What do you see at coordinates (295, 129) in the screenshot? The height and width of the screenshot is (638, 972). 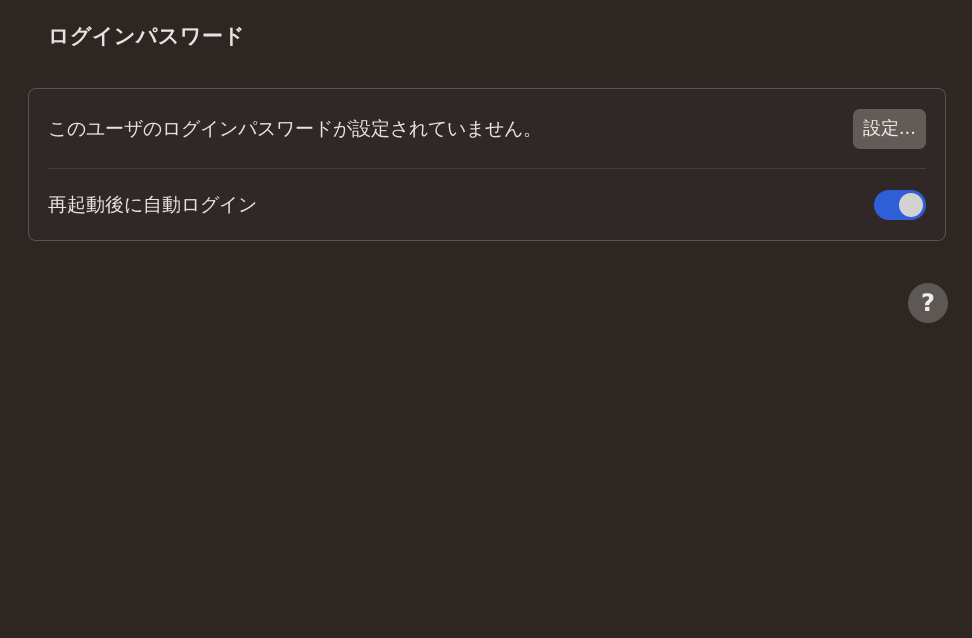 I see `row-label: このユーザのログインパスワードが設定されていません。` at bounding box center [295, 129].